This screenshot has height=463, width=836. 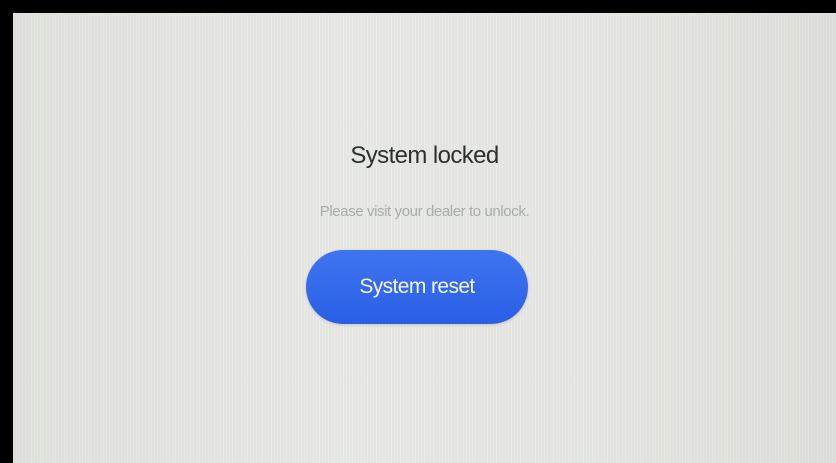 What do you see at coordinates (417, 287) in the screenshot?
I see `system-reset-button: System reset` at bounding box center [417, 287].